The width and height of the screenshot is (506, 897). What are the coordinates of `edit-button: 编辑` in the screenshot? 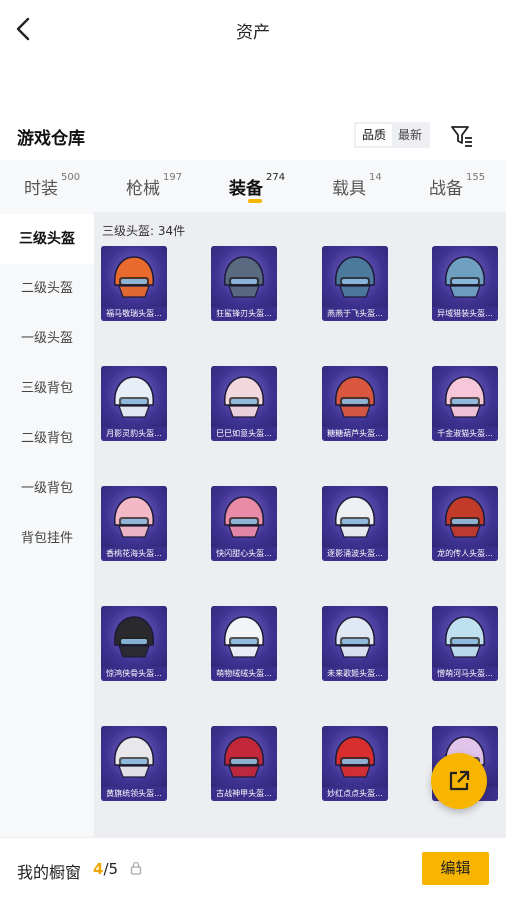 It's located at (455, 868).